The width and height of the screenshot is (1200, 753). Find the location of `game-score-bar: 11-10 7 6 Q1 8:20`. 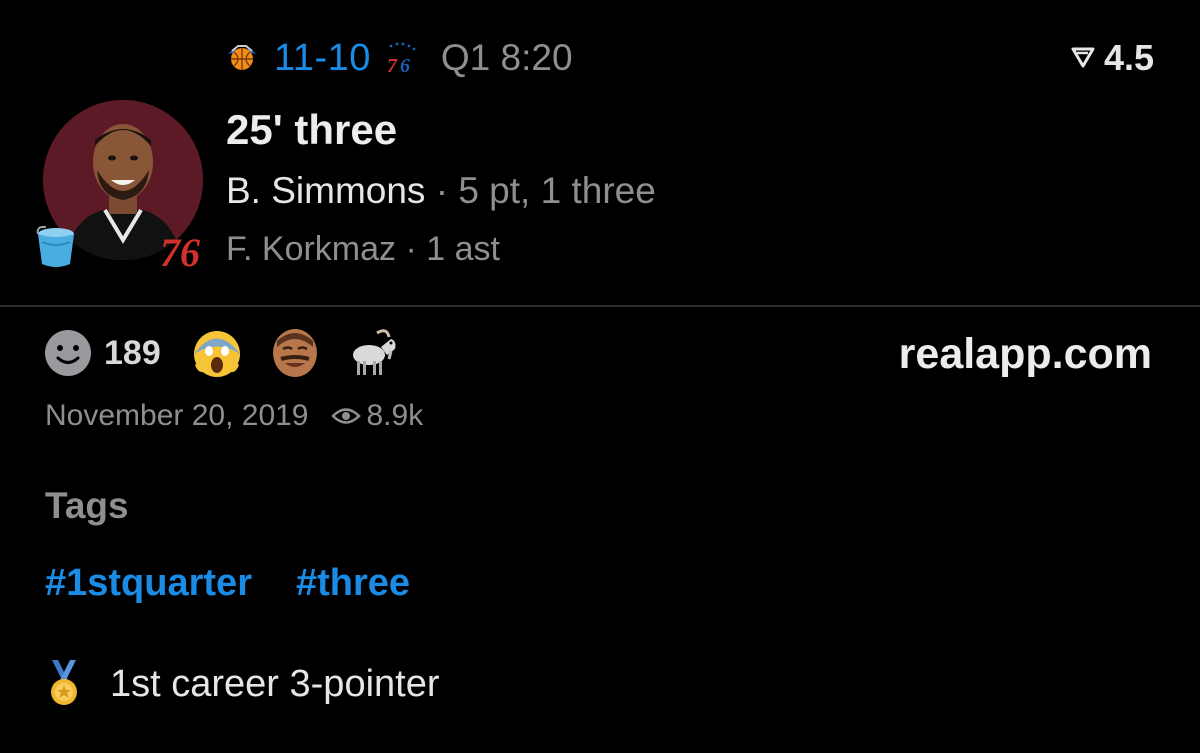

game-score-bar: 11-10 7 6 Q1 8:20 is located at coordinates (398, 58).